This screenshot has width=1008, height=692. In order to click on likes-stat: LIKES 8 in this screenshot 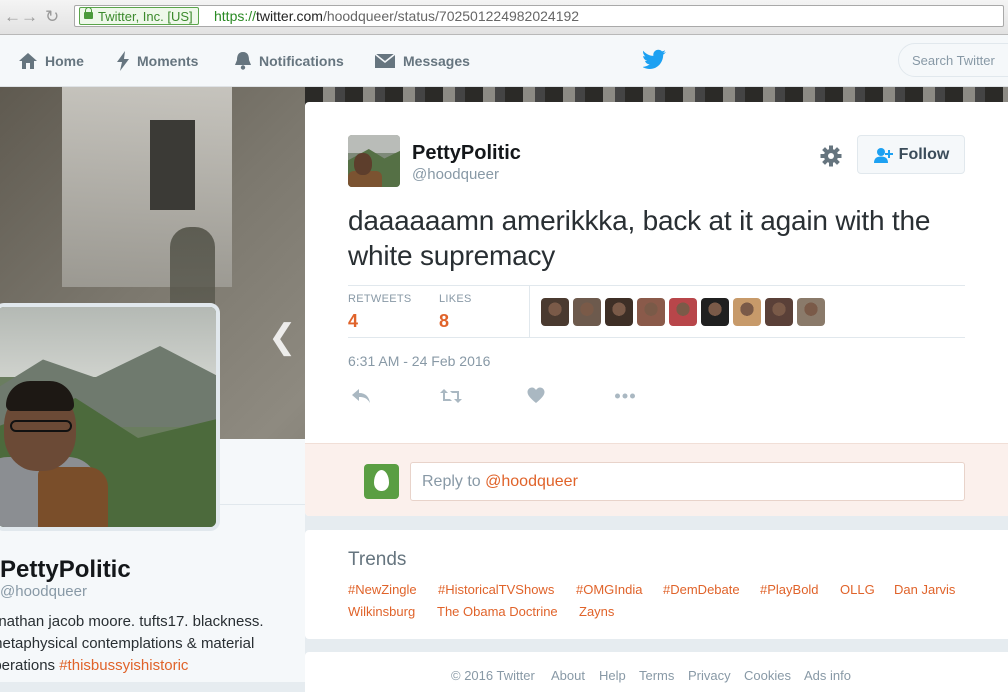, I will do `click(455, 312)`.